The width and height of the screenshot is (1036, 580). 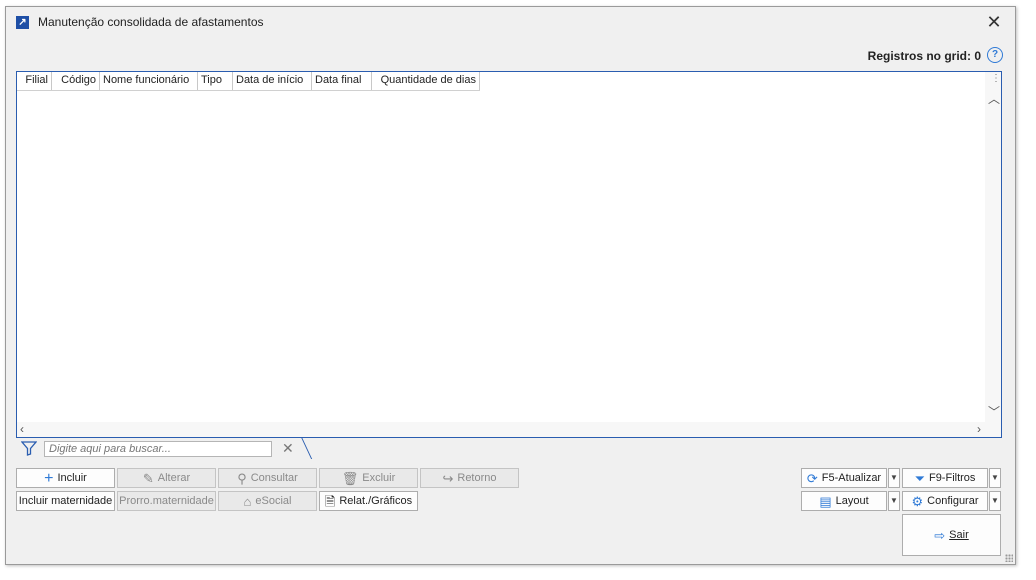 What do you see at coordinates (215, 81) in the screenshot?
I see `column-header-tipo: Tipo` at bounding box center [215, 81].